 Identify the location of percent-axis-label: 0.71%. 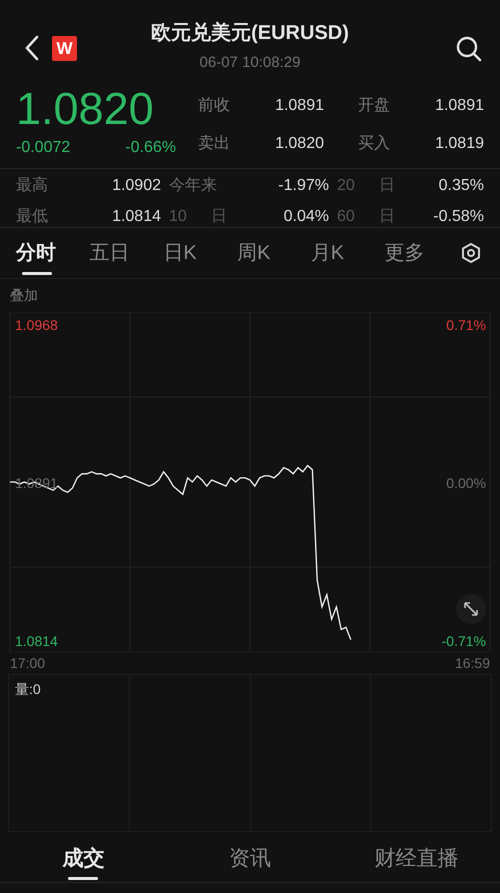
(466, 326).